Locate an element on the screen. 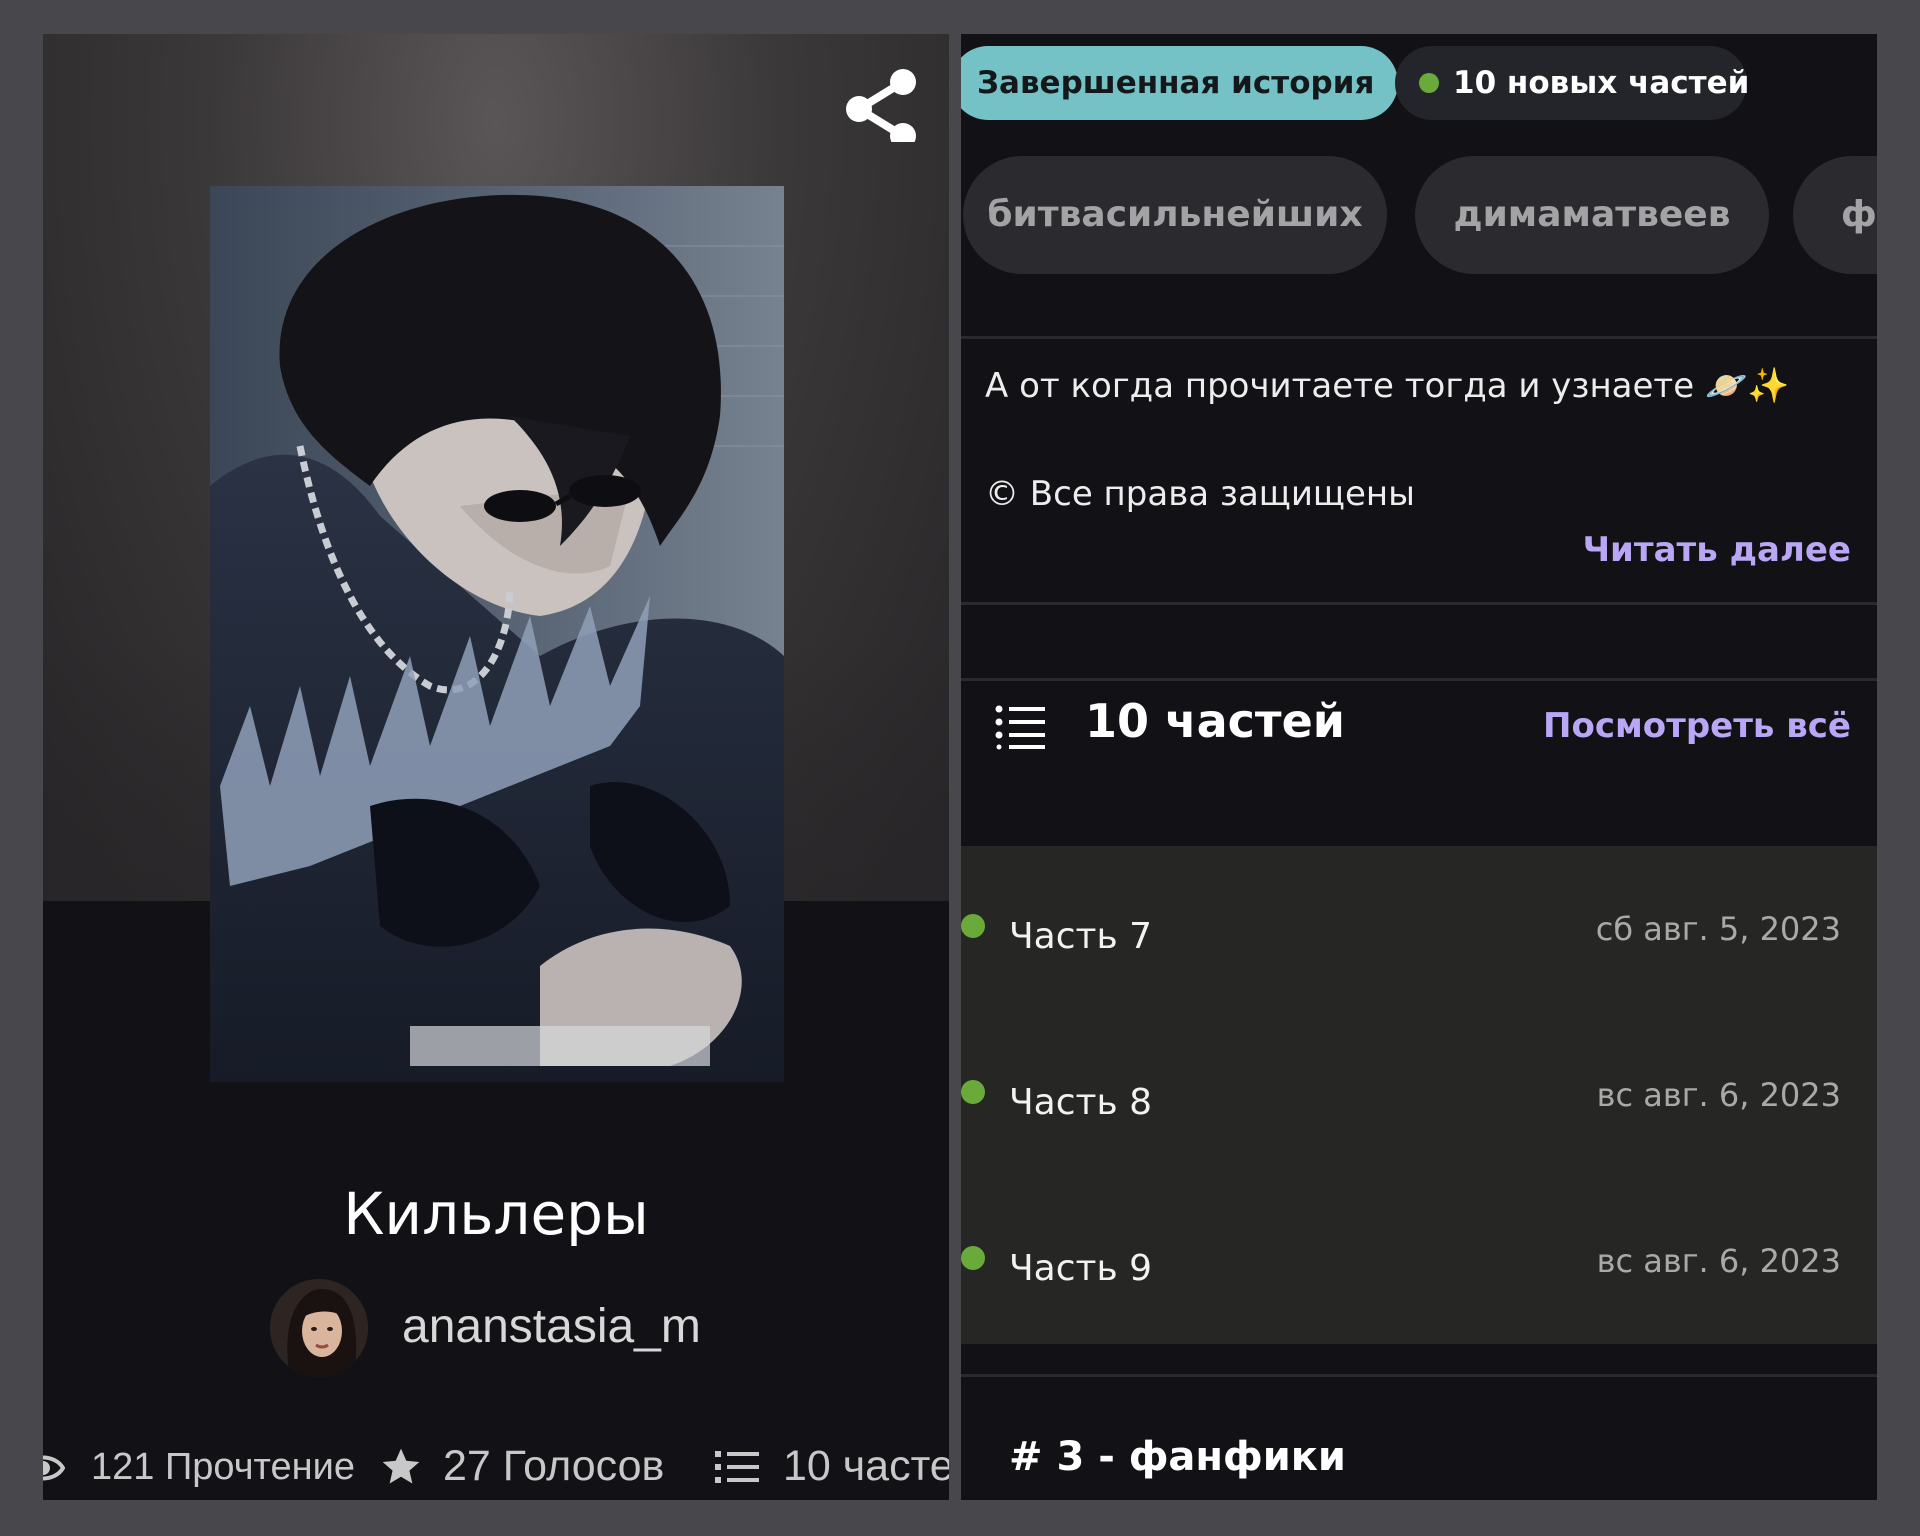 This screenshot has height=1536, width=1920. avatar-image is located at coordinates (319, 1328).